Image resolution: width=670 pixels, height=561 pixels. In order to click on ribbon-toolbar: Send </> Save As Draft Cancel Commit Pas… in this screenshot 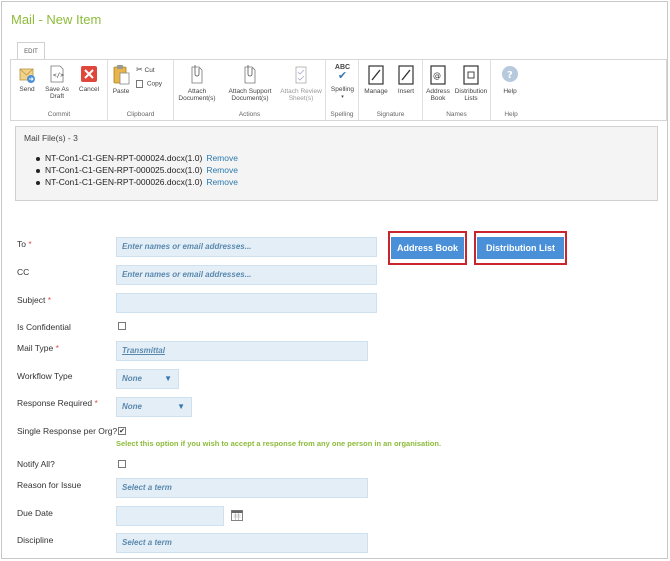, I will do `click(338, 90)`.